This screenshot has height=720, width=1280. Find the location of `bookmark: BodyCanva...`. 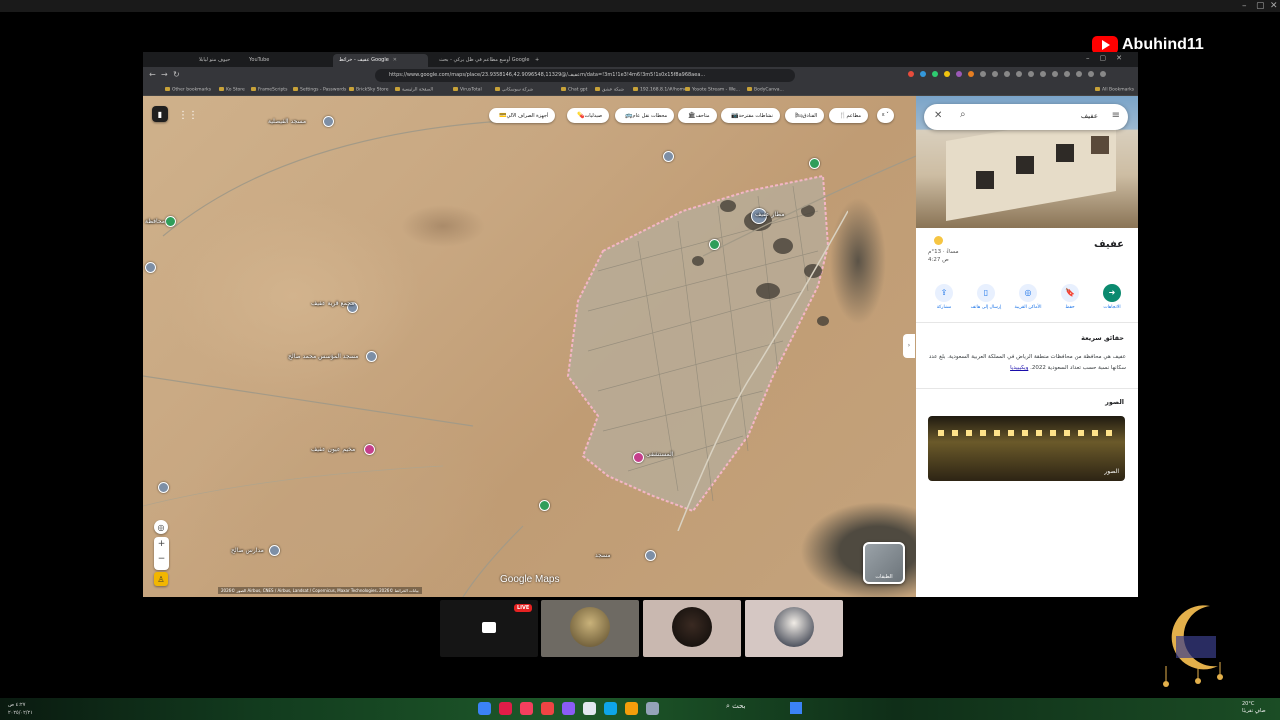

bookmark: BodyCanva... is located at coordinates (765, 90).